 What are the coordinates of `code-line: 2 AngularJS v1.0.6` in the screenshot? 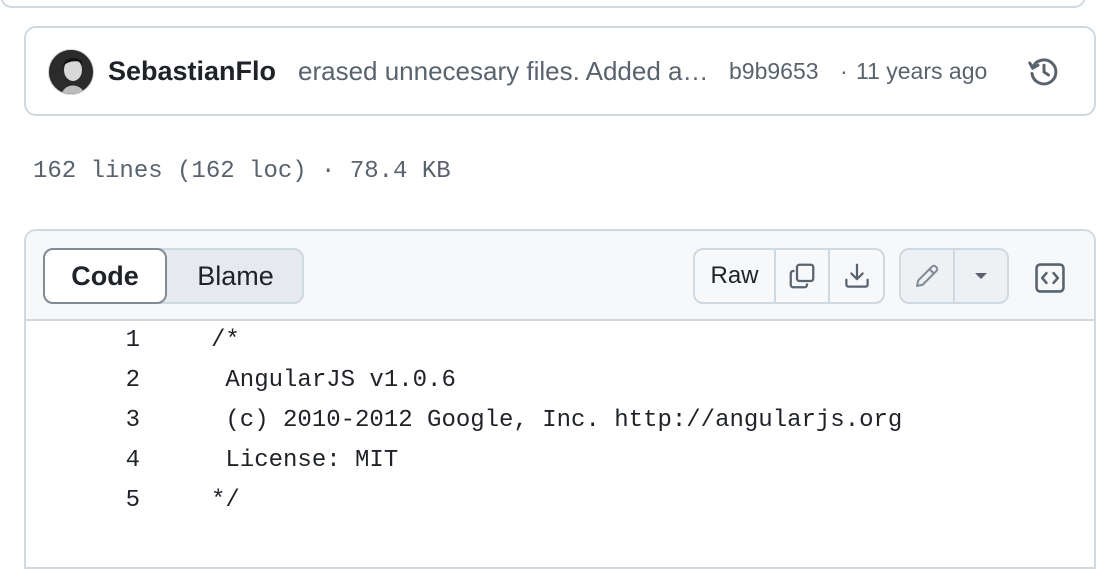 It's located at (560, 381).